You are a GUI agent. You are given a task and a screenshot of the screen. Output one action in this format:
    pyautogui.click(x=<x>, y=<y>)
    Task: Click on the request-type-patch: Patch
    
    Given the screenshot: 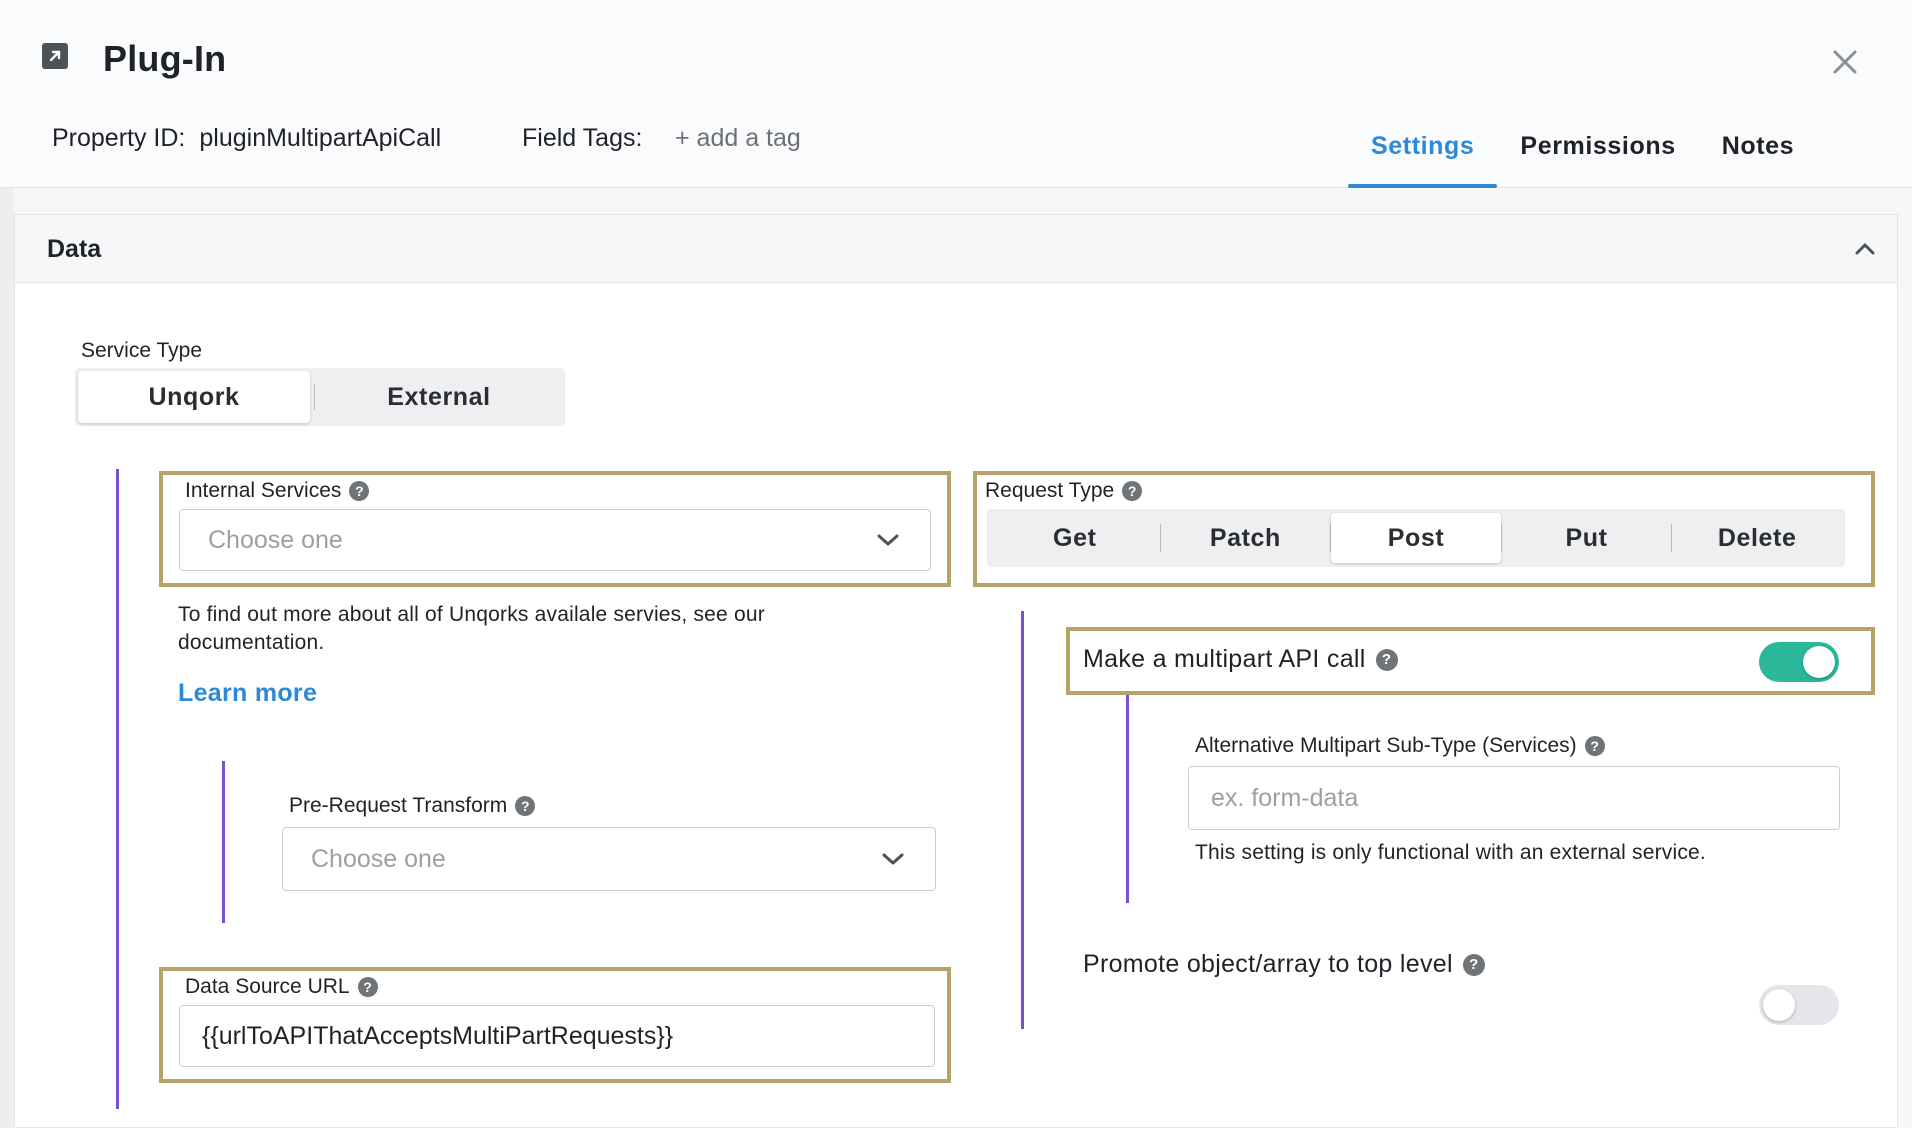 What is the action you would take?
    pyautogui.click(x=1246, y=538)
    